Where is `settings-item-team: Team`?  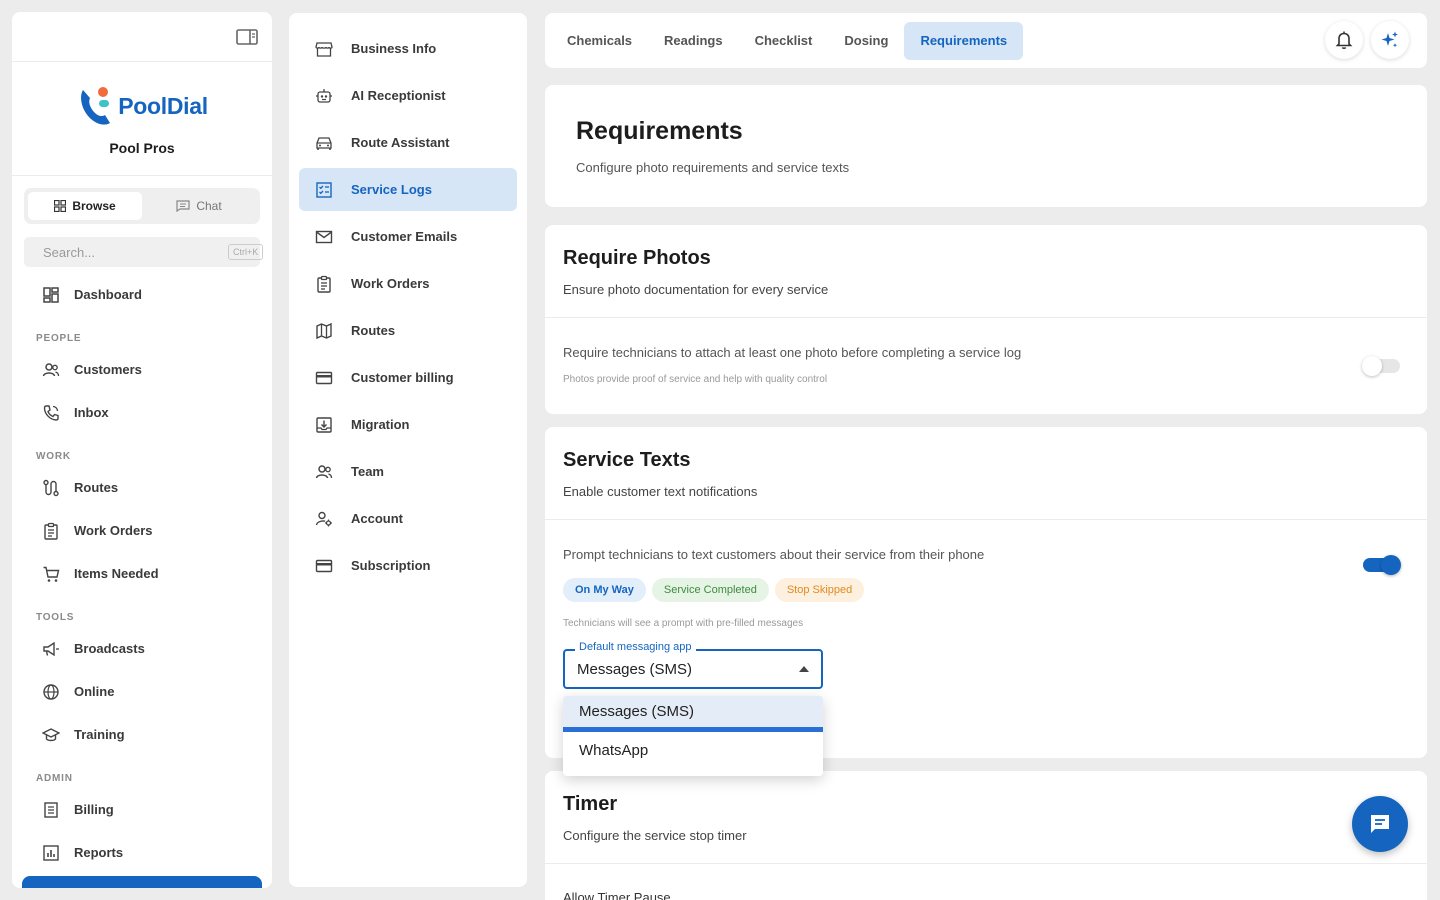
settings-item-team: Team is located at coordinates (408, 471).